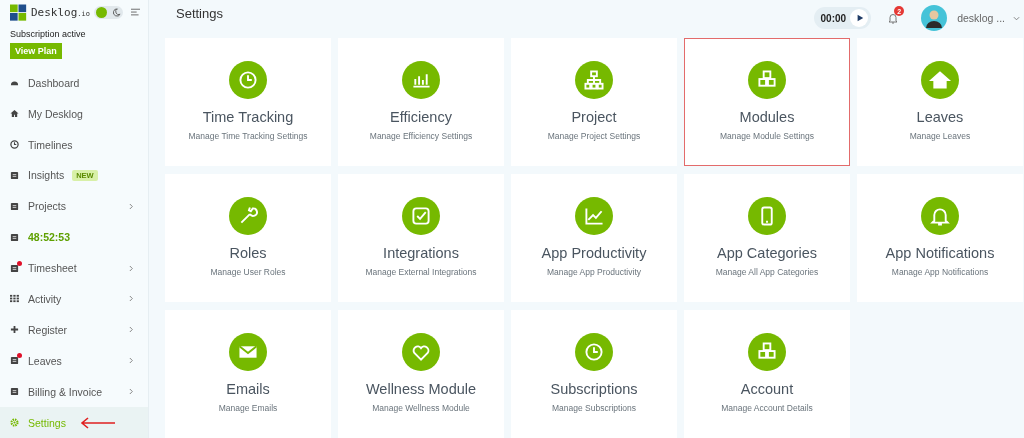  Describe the element at coordinates (594, 238) in the screenshot. I see `settings-card: App Productivity Manage App Productivity` at that location.